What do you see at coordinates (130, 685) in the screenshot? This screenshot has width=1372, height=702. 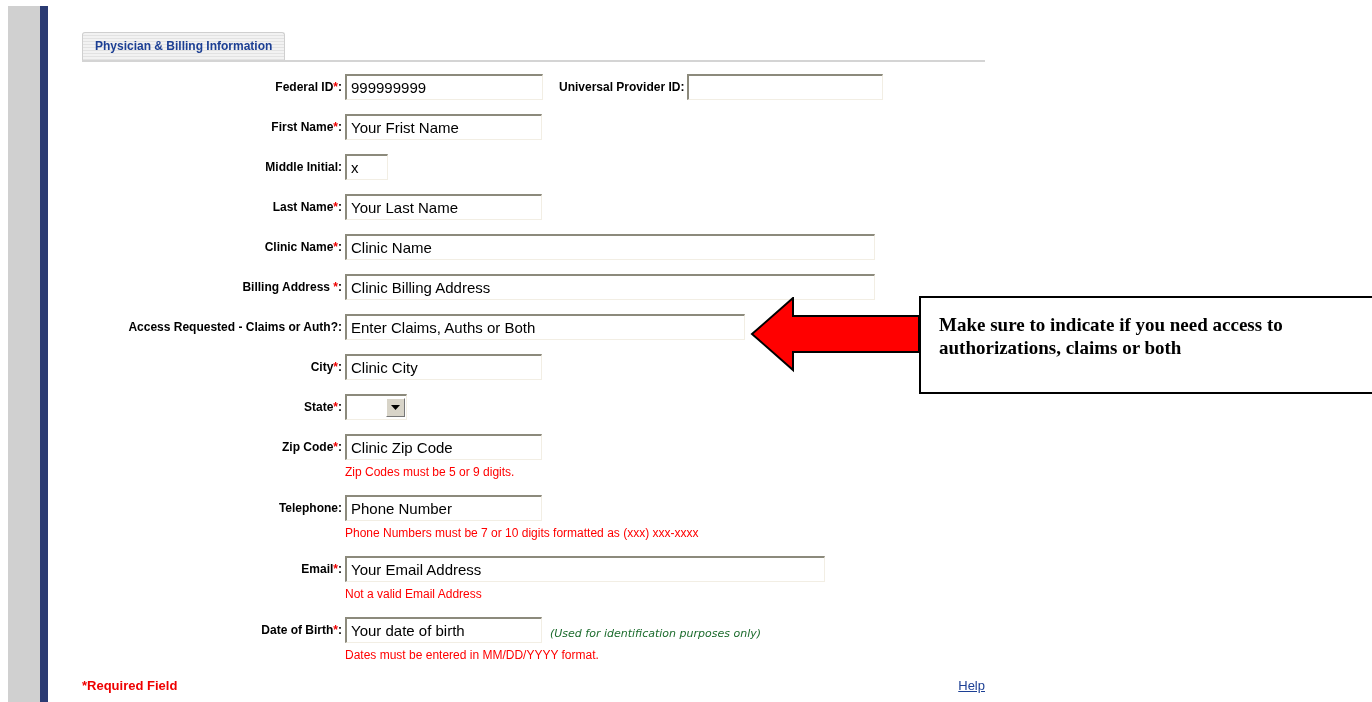 I see `required-note: *Required Field` at bounding box center [130, 685].